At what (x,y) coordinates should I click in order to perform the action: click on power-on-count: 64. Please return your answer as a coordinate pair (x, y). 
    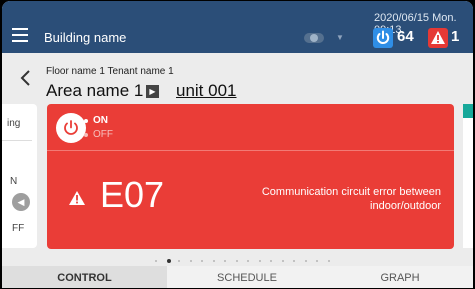
    Looking at the image, I should click on (405, 36).